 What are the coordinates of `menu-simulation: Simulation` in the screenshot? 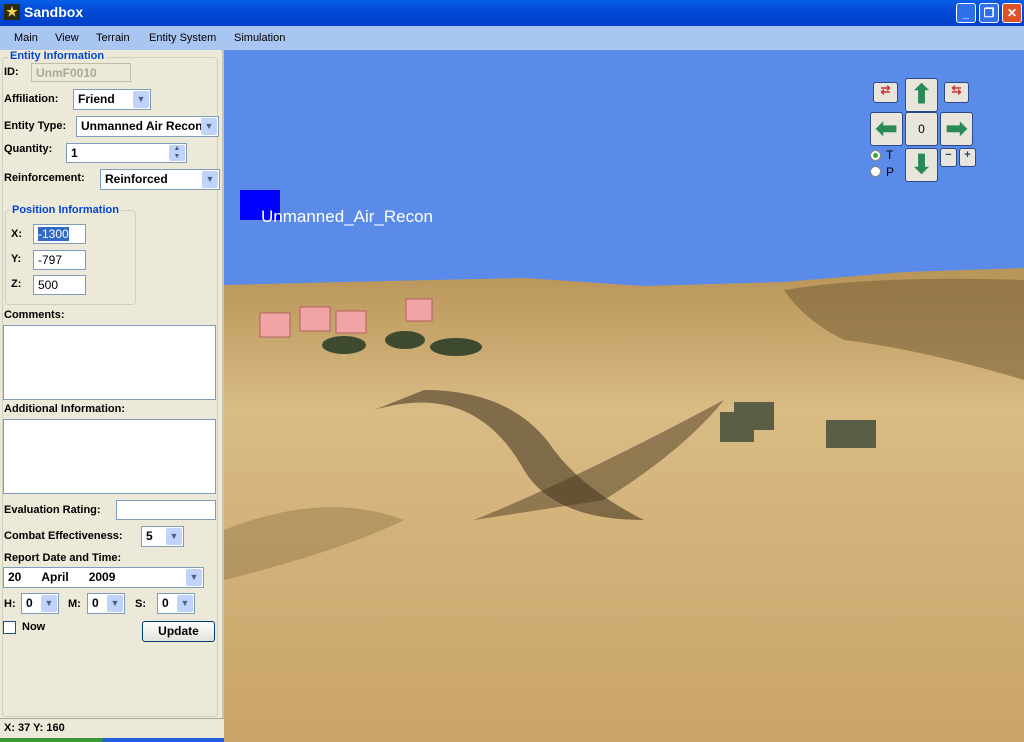 It's located at (259, 38).